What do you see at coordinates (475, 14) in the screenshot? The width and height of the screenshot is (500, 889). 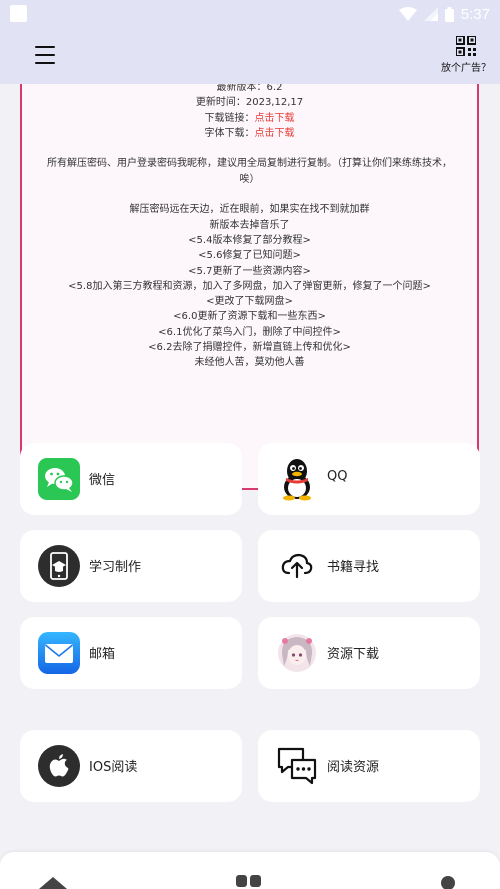 I see `status-time: 5:37` at bounding box center [475, 14].